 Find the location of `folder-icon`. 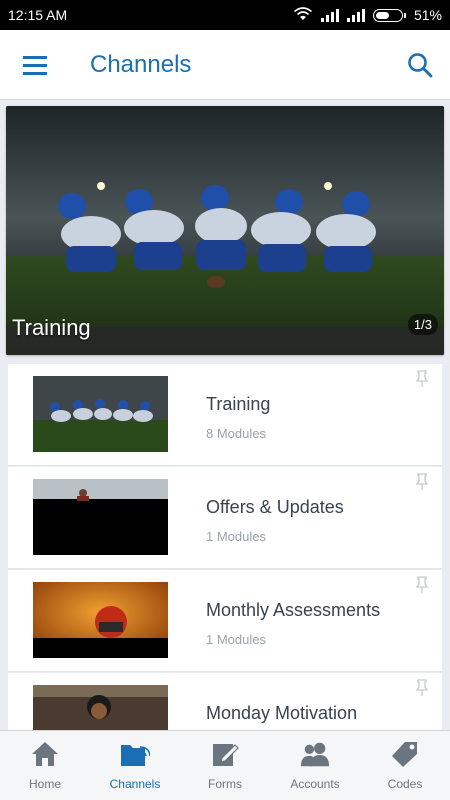

folder-icon is located at coordinates (135, 754).